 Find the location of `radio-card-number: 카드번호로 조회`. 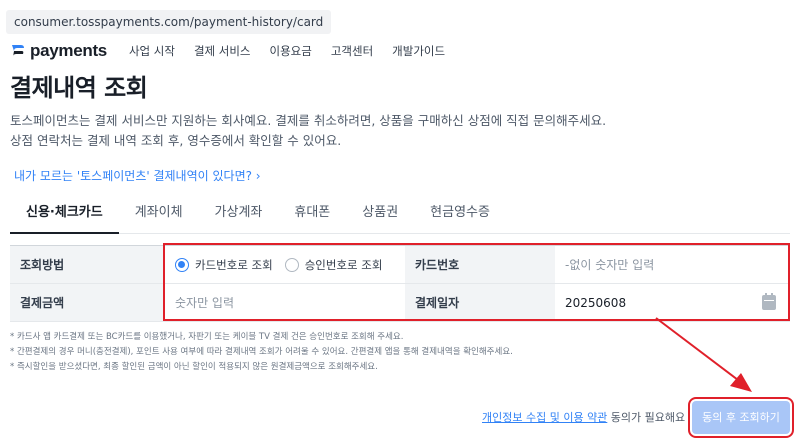

radio-card-number: 카드번호로 조회 is located at coordinates (224, 265).